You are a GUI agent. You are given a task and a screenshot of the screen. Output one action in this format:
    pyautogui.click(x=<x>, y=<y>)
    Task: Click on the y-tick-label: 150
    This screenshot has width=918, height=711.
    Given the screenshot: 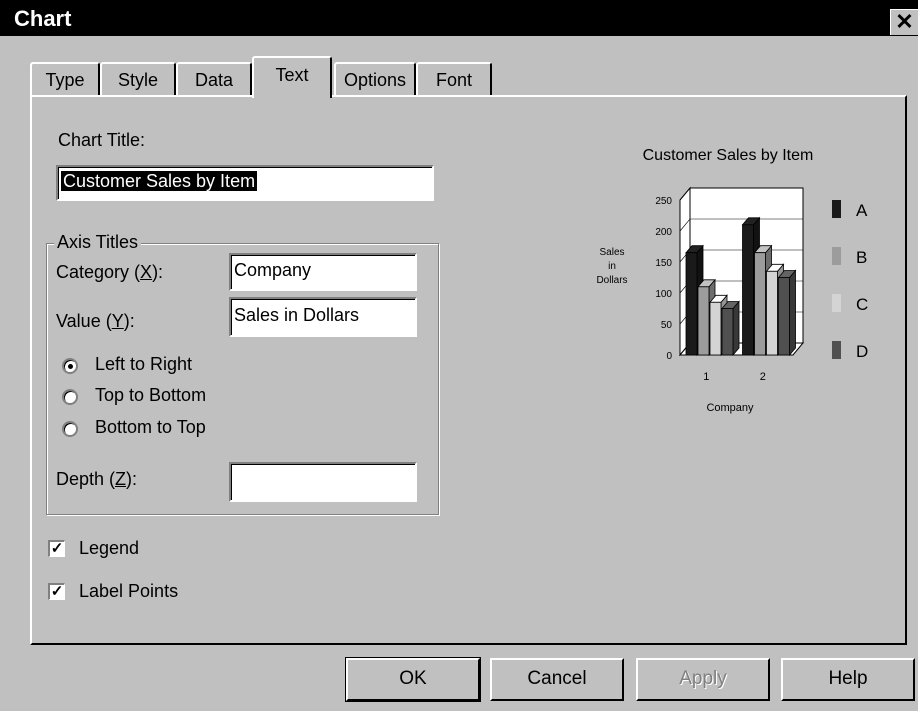 What is the action you would take?
    pyautogui.click(x=663, y=263)
    